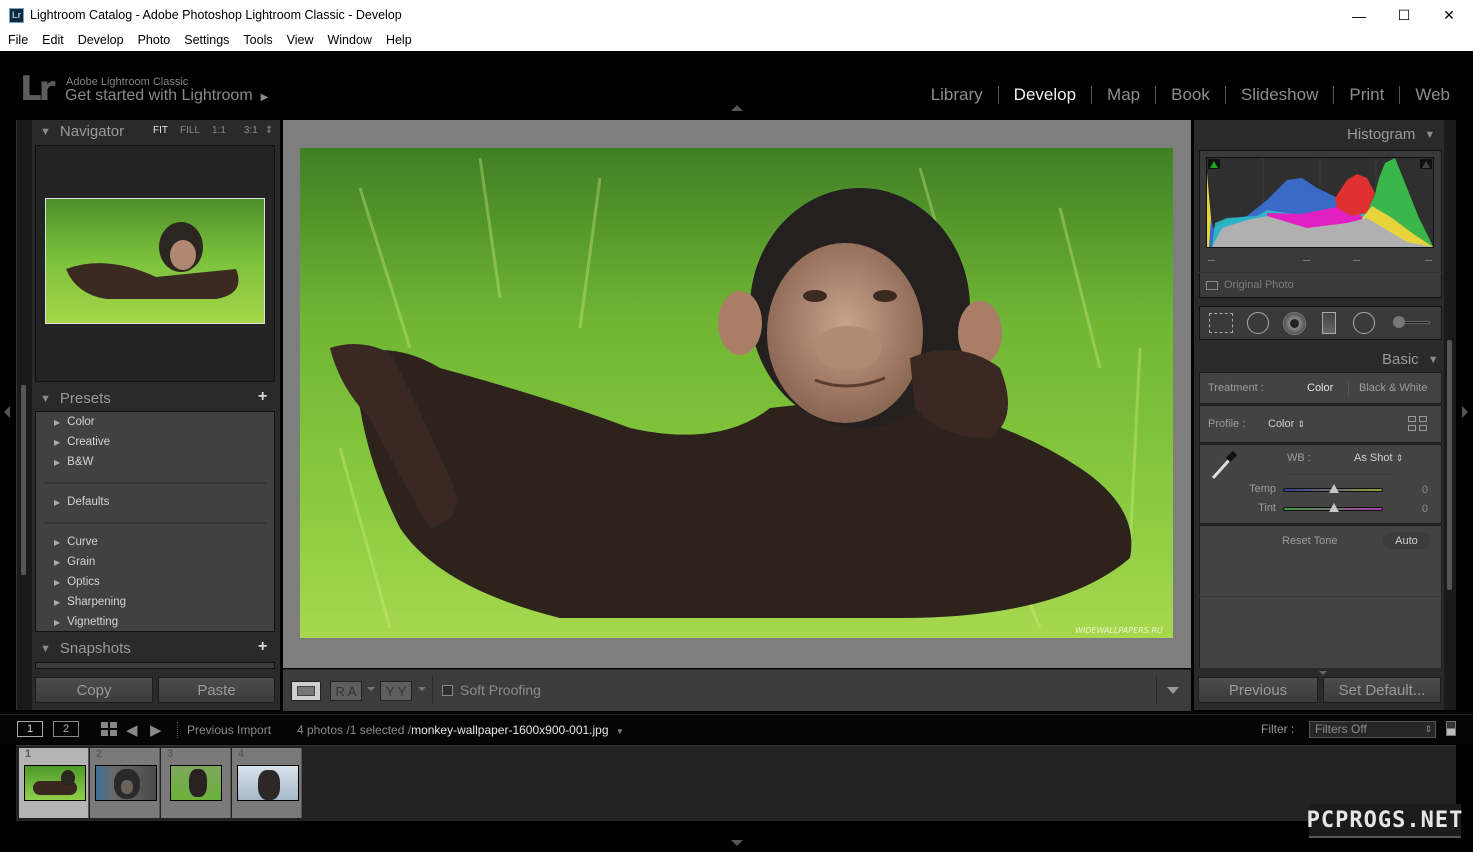 This screenshot has height=852, width=1473. I want to click on module-map: Map, so click(1123, 95).